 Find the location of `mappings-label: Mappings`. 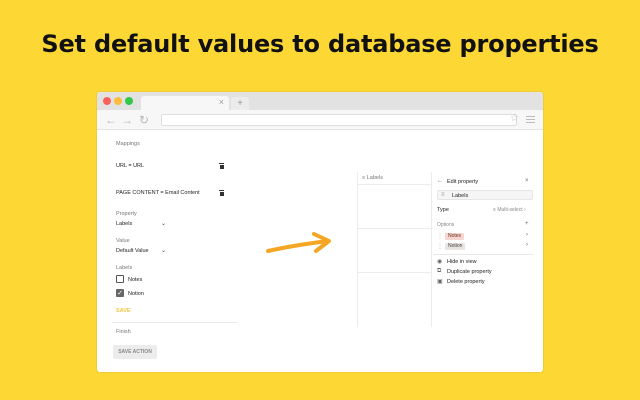

mappings-label: Mappings is located at coordinates (128, 144).